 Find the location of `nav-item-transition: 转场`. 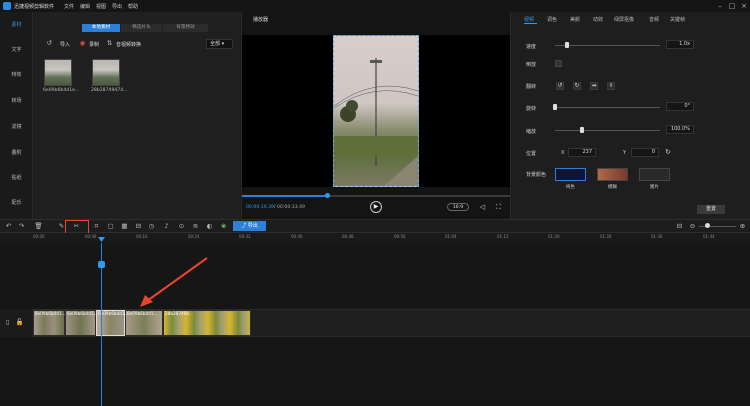

nav-item-transition: 转场 is located at coordinates (16, 101).